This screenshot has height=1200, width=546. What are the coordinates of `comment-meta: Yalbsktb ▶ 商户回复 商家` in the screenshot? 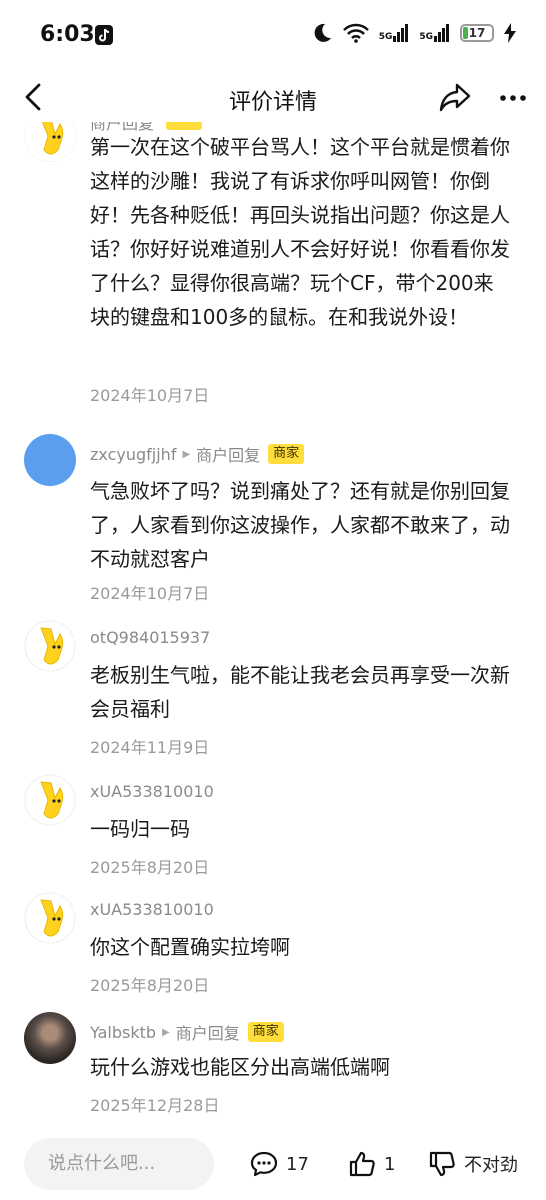 It's located at (187, 1032).